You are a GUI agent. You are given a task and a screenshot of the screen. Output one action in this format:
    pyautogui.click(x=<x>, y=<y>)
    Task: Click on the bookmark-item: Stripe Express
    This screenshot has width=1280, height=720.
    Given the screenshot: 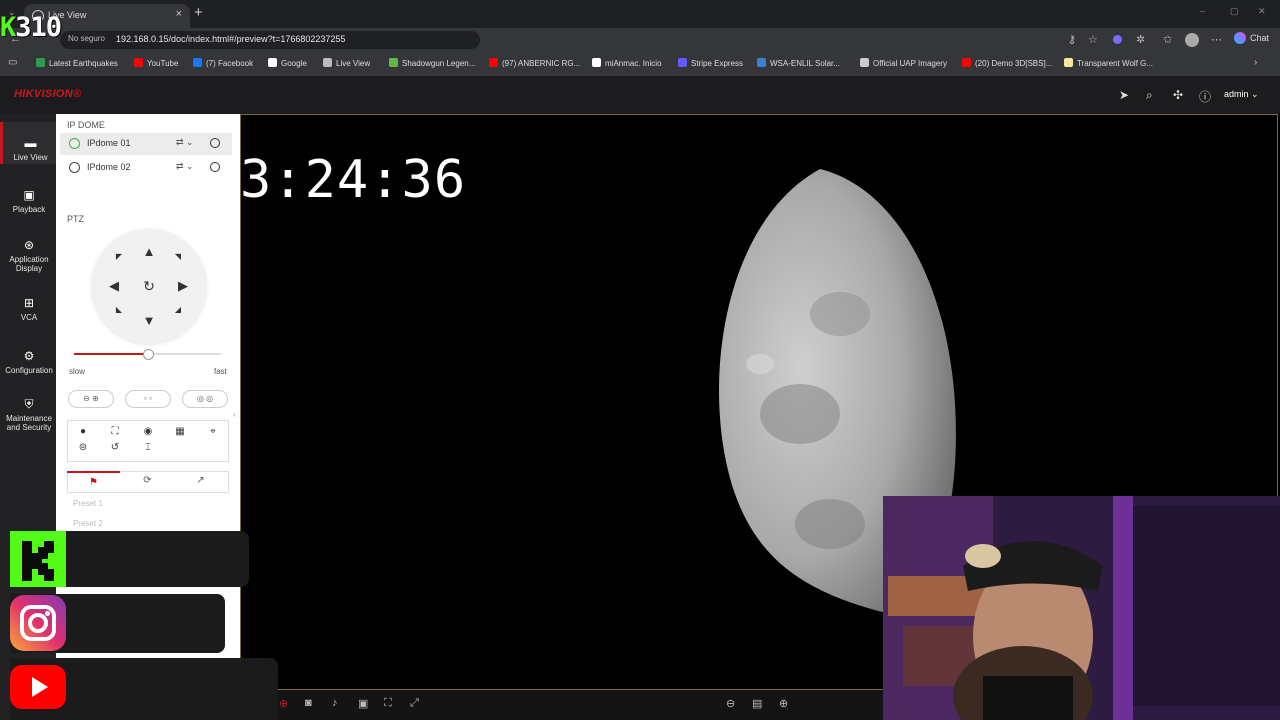 What is the action you would take?
    pyautogui.click(x=710, y=63)
    